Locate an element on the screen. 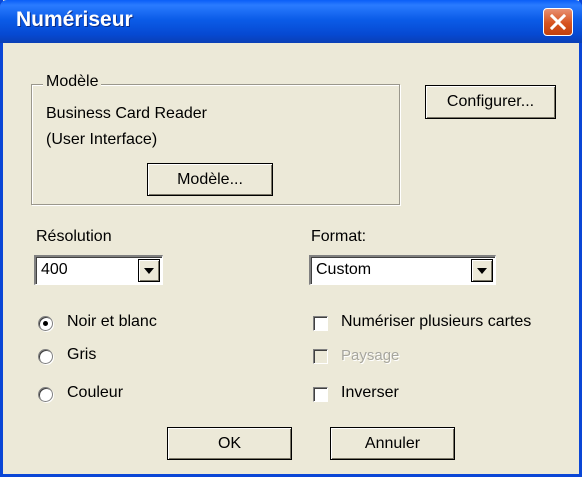 This screenshot has height=477, width=582. radio-gris is located at coordinates (45, 356).